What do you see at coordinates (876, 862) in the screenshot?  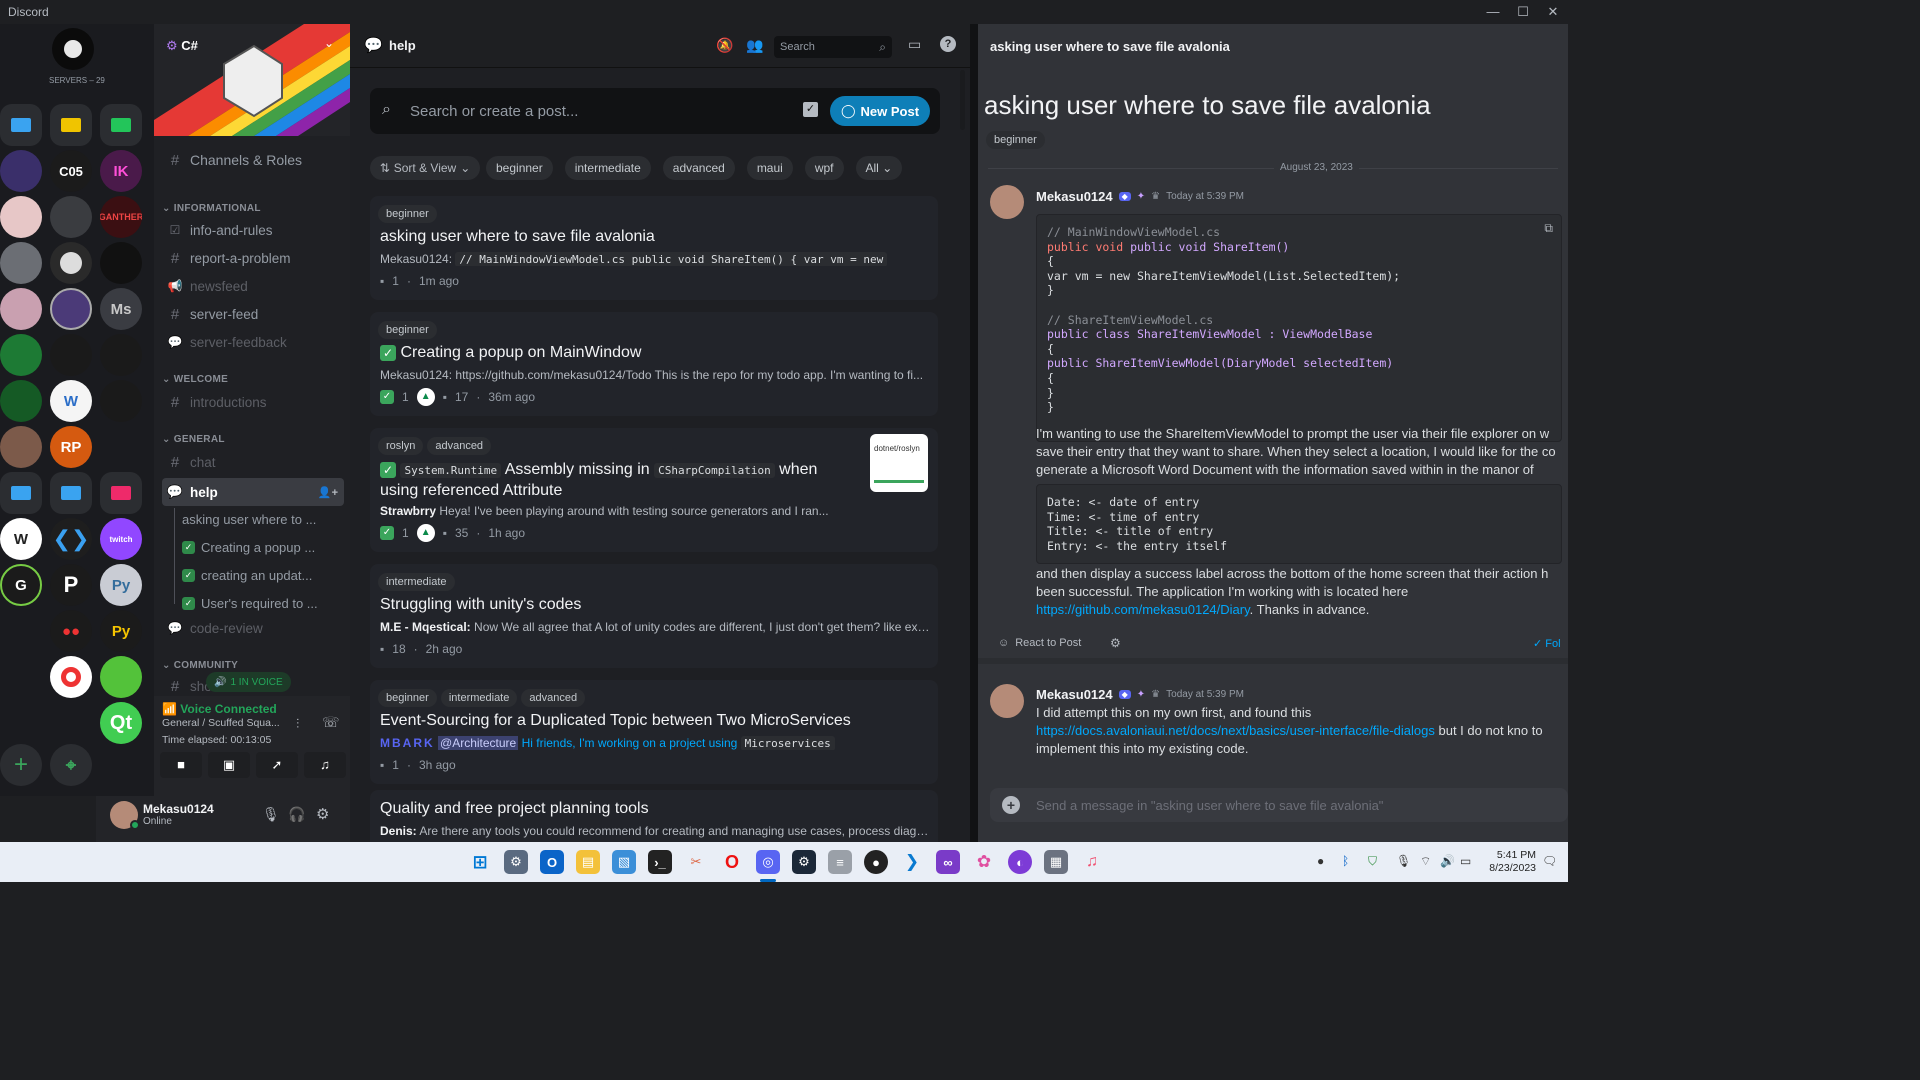 I see `obs-app-icon: ●` at bounding box center [876, 862].